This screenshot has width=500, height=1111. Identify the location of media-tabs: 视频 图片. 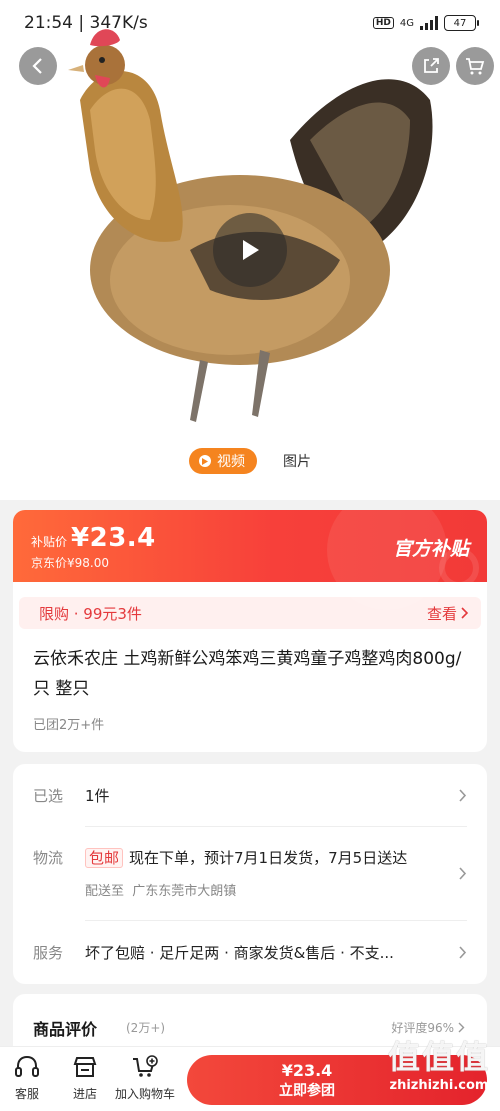
(250, 461).